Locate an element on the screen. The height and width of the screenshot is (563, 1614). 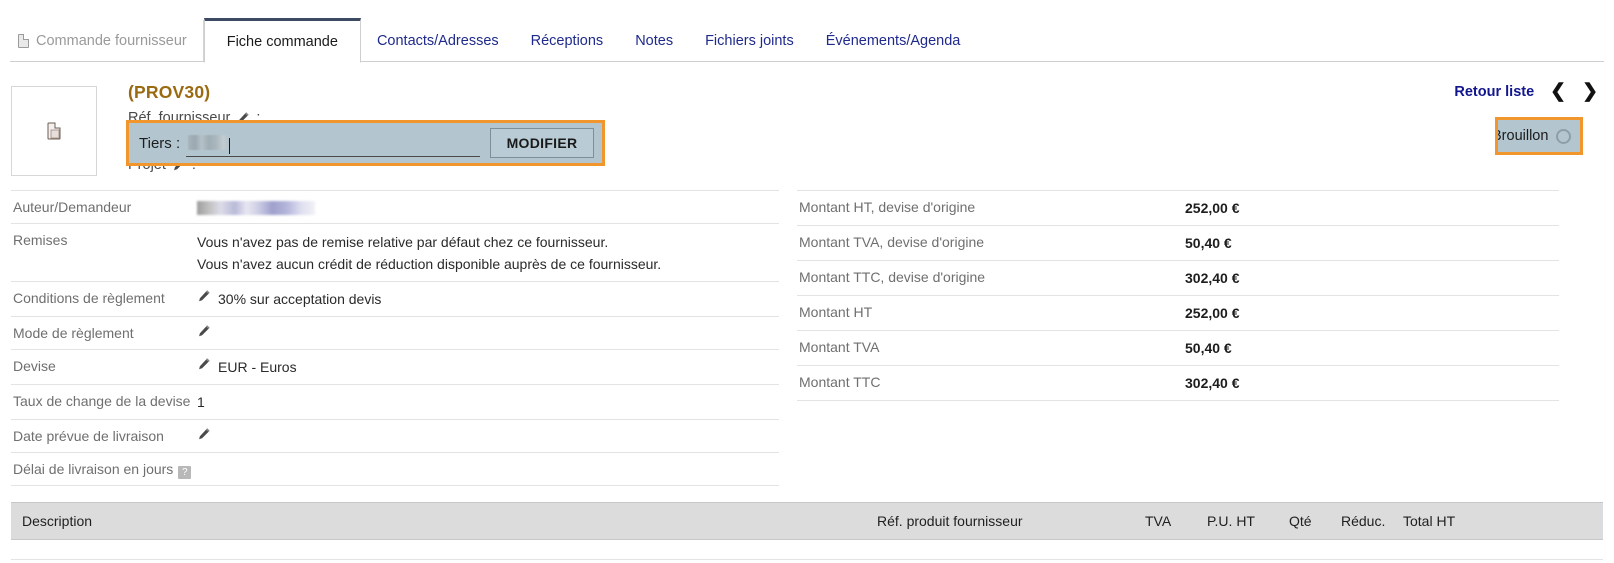
document-preview-box is located at coordinates (54, 131).